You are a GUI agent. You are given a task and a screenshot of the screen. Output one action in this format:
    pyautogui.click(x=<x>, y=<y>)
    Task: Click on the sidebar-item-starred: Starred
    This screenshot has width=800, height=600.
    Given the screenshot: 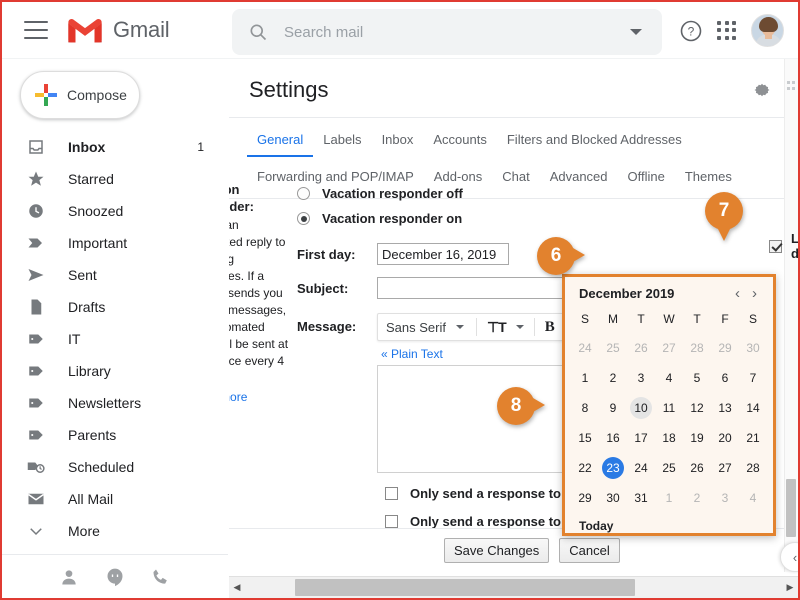 What is the action you would take?
    pyautogui.click(x=110, y=179)
    